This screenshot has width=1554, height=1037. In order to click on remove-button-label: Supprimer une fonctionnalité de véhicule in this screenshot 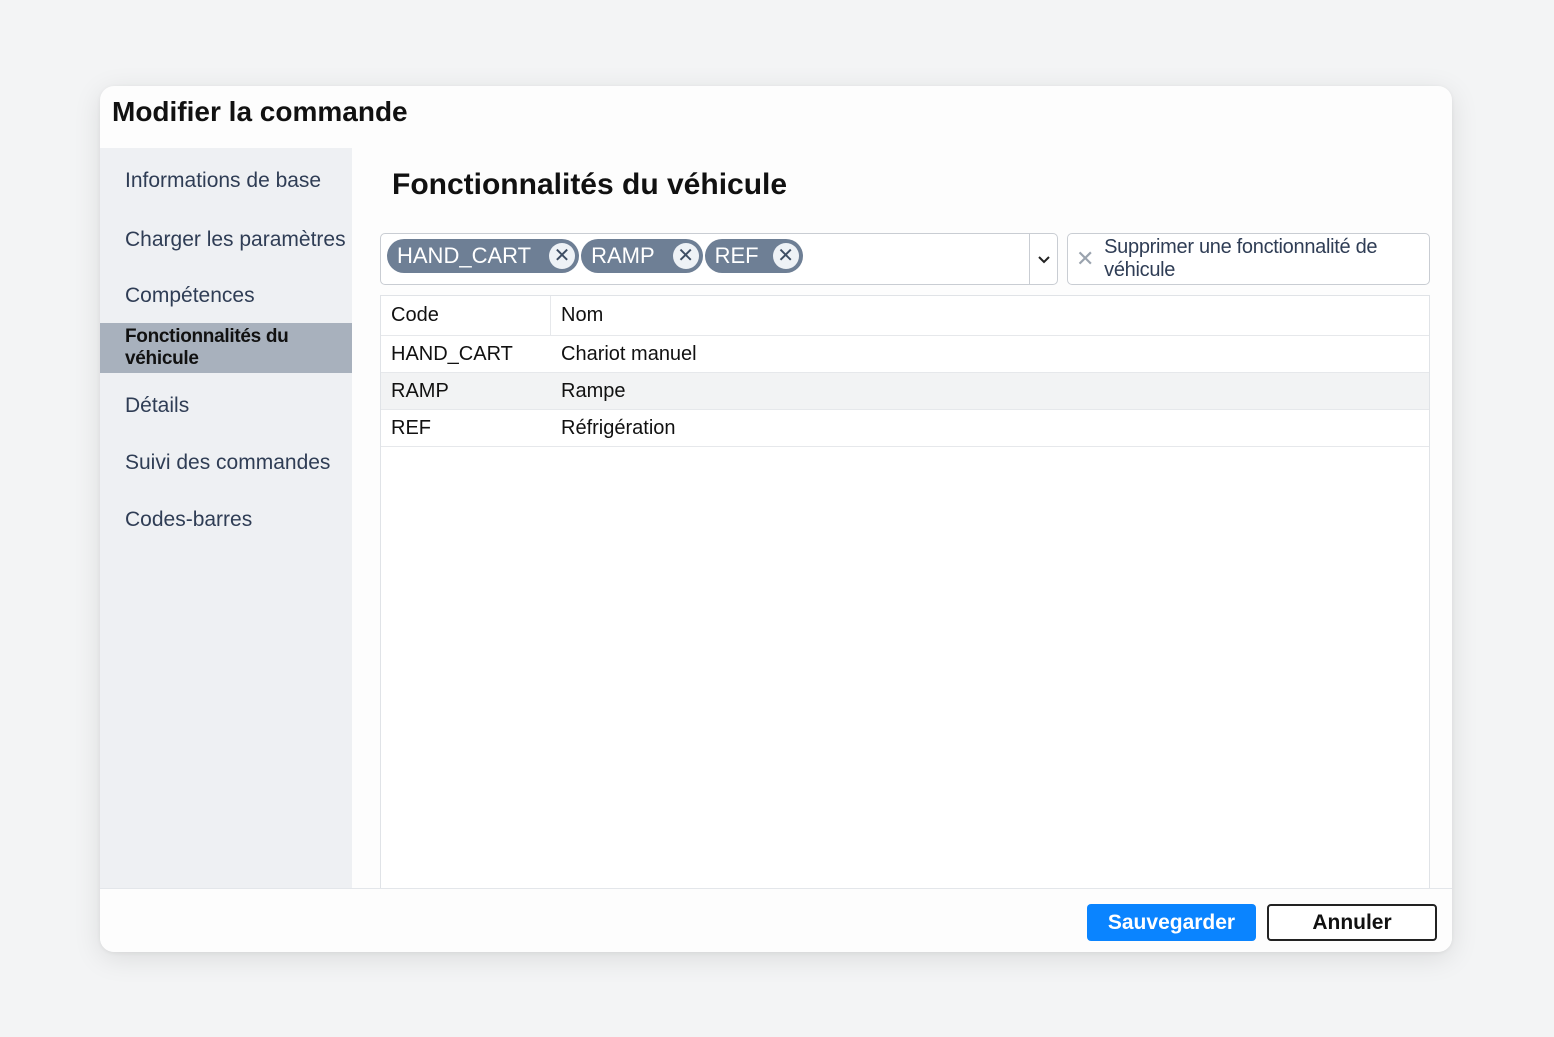, I will do `click(1241, 258)`.